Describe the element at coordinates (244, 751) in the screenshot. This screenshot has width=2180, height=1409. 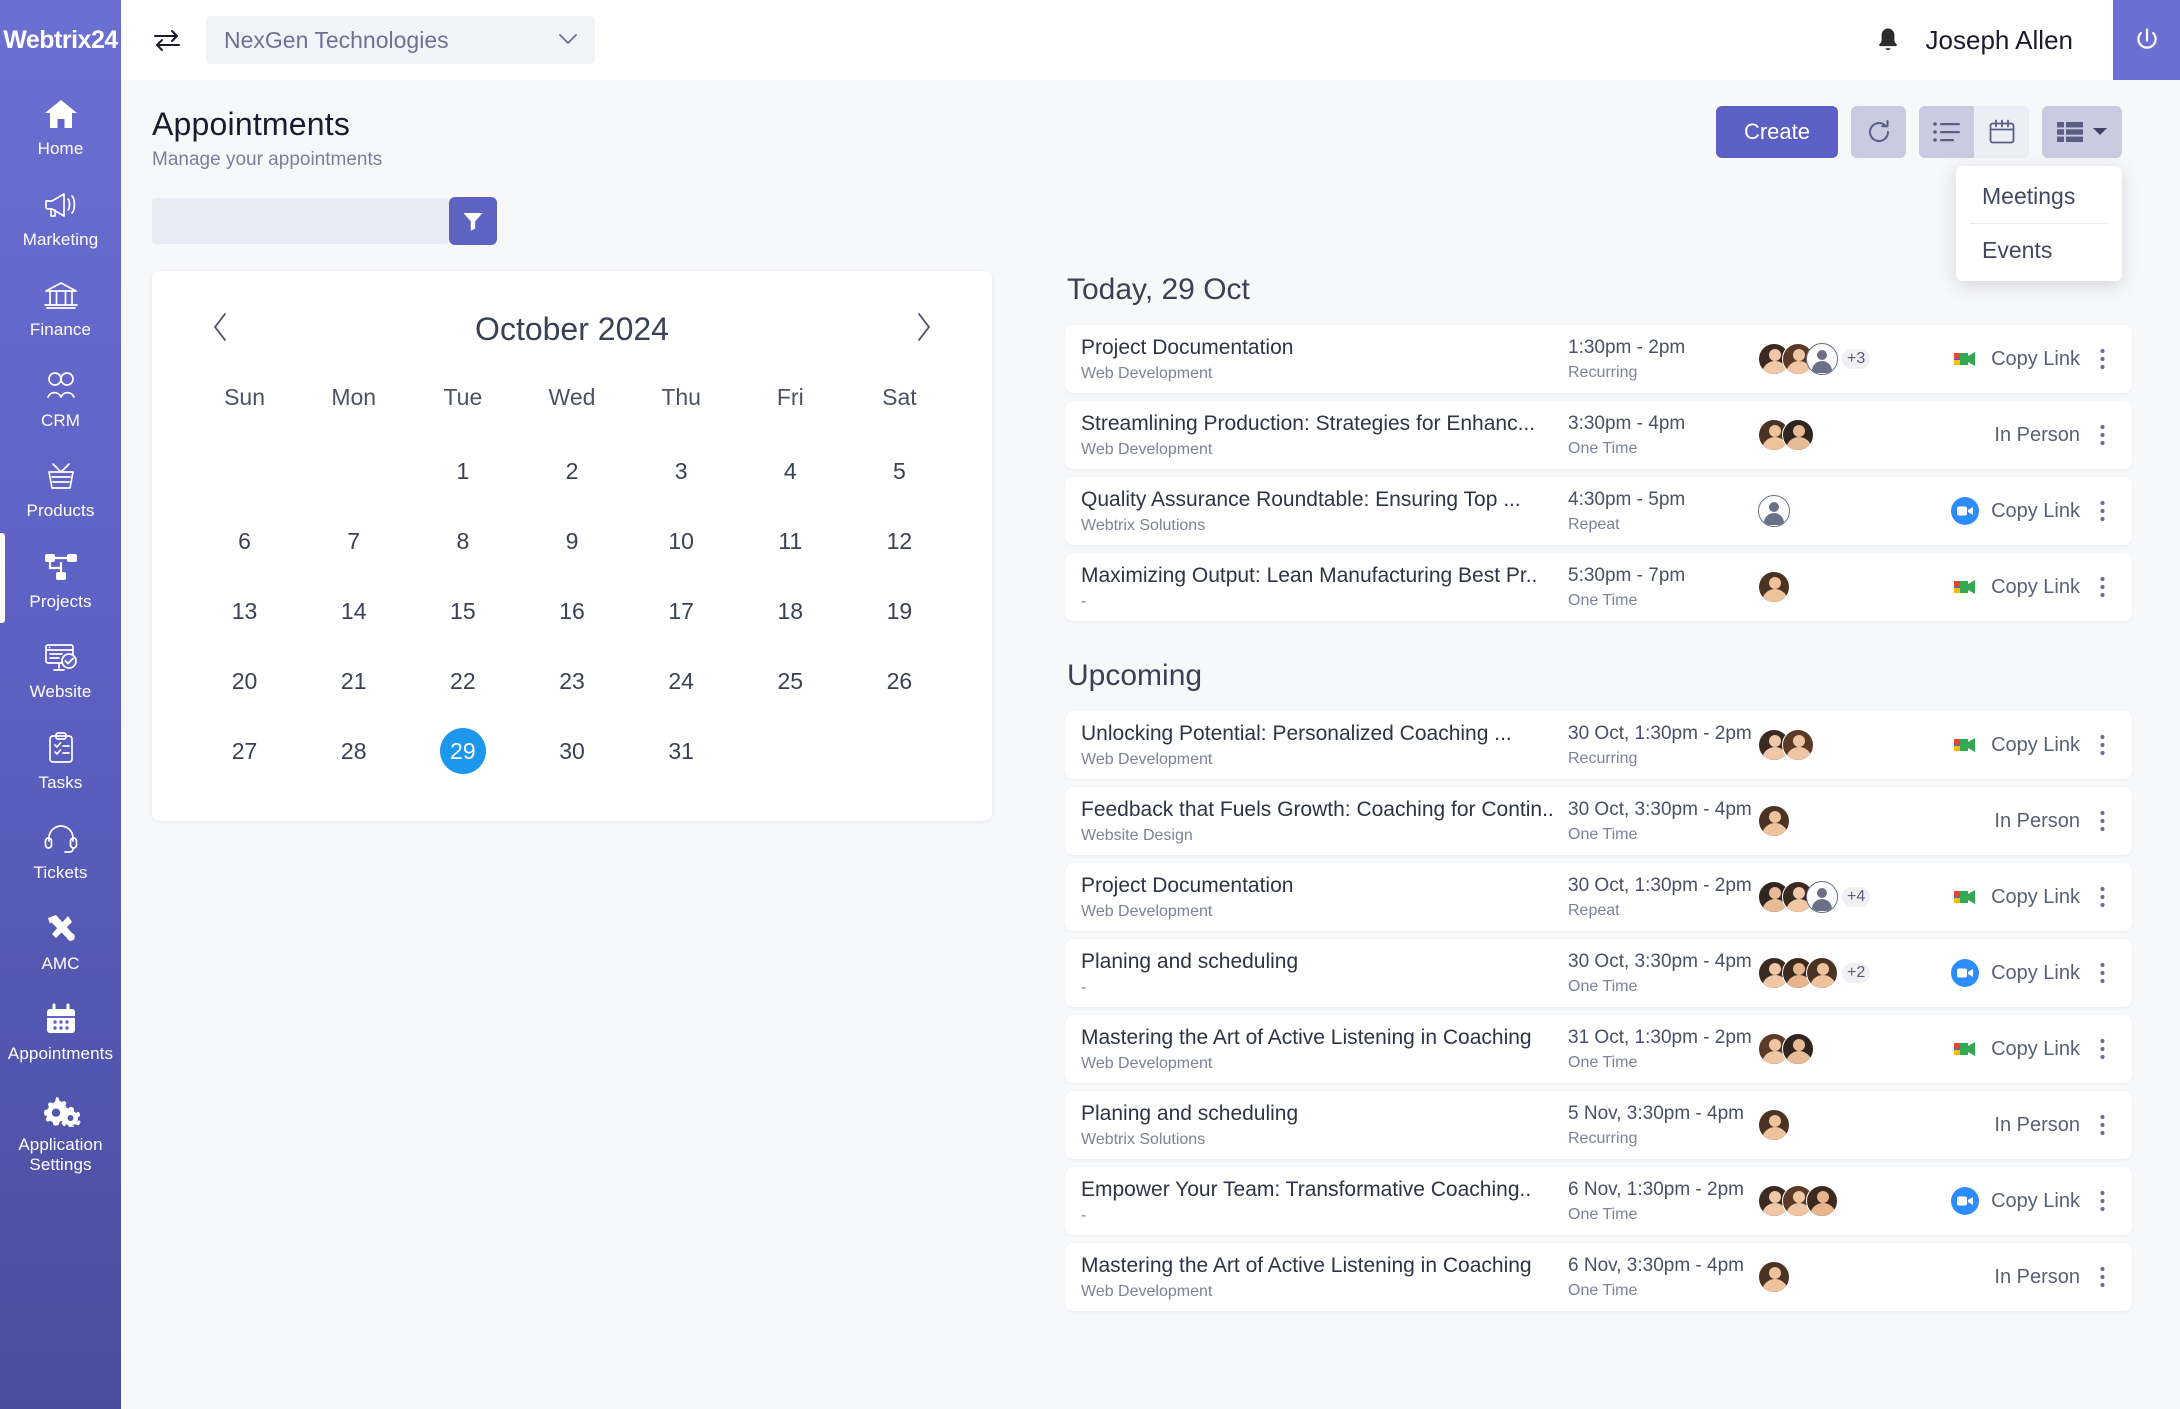
I see `calendar-day: 27` at that location.